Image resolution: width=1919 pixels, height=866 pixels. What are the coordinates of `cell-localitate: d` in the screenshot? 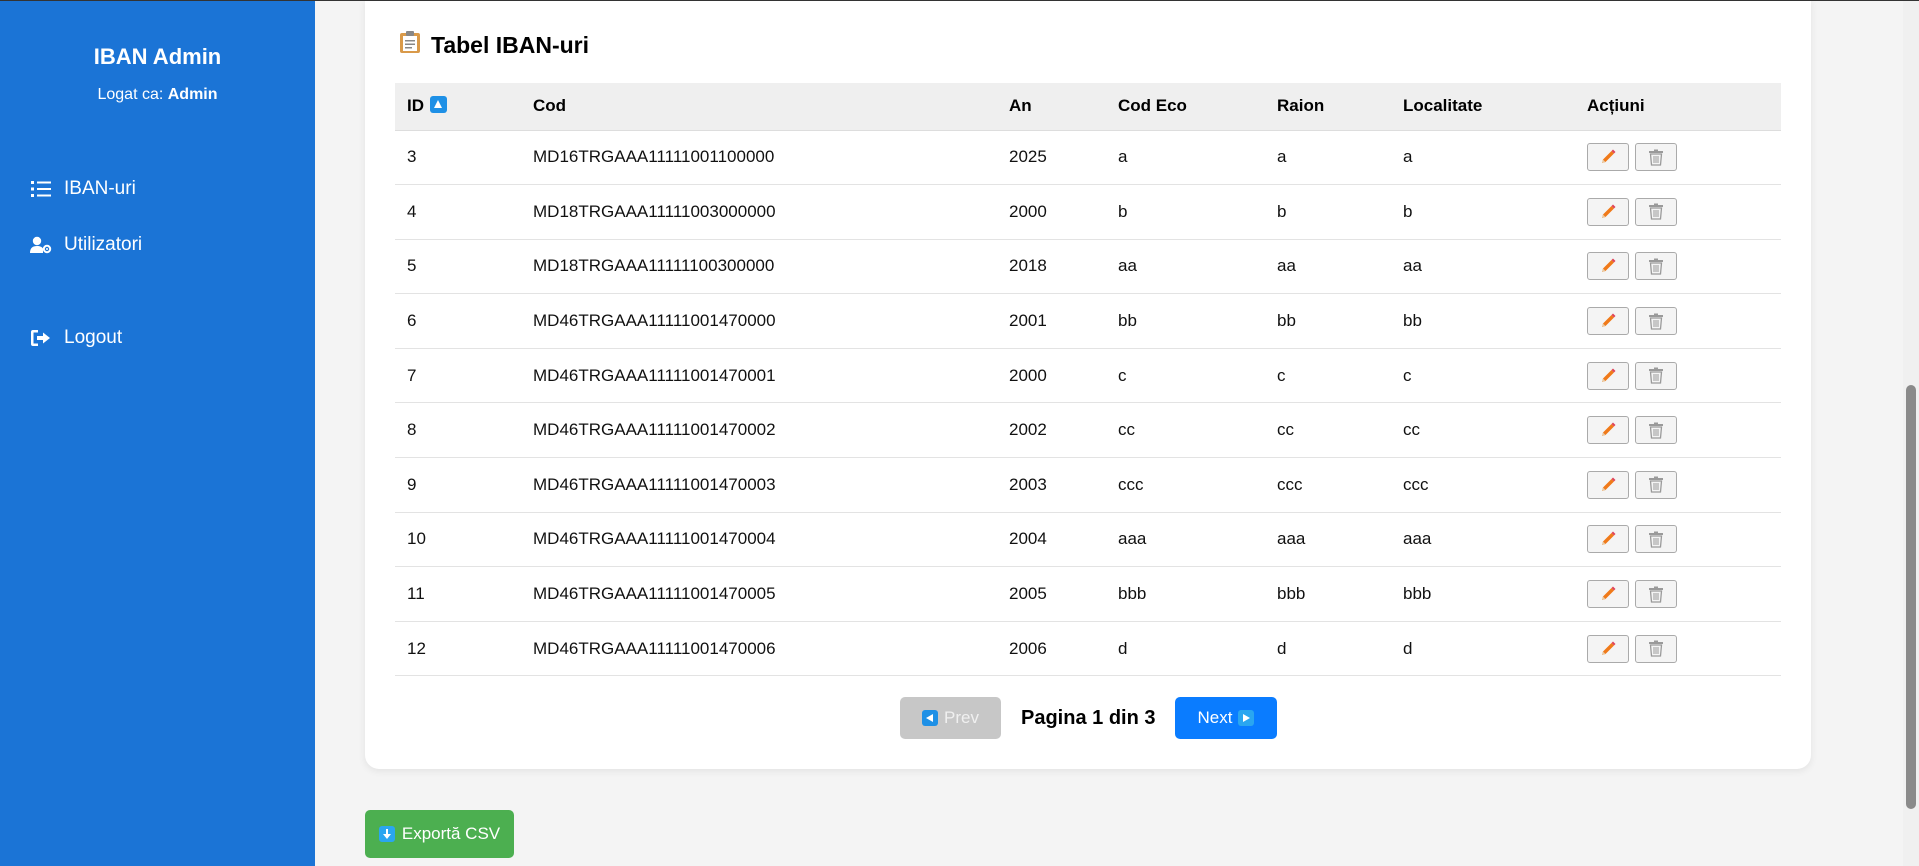 It's located at (1483, 649).